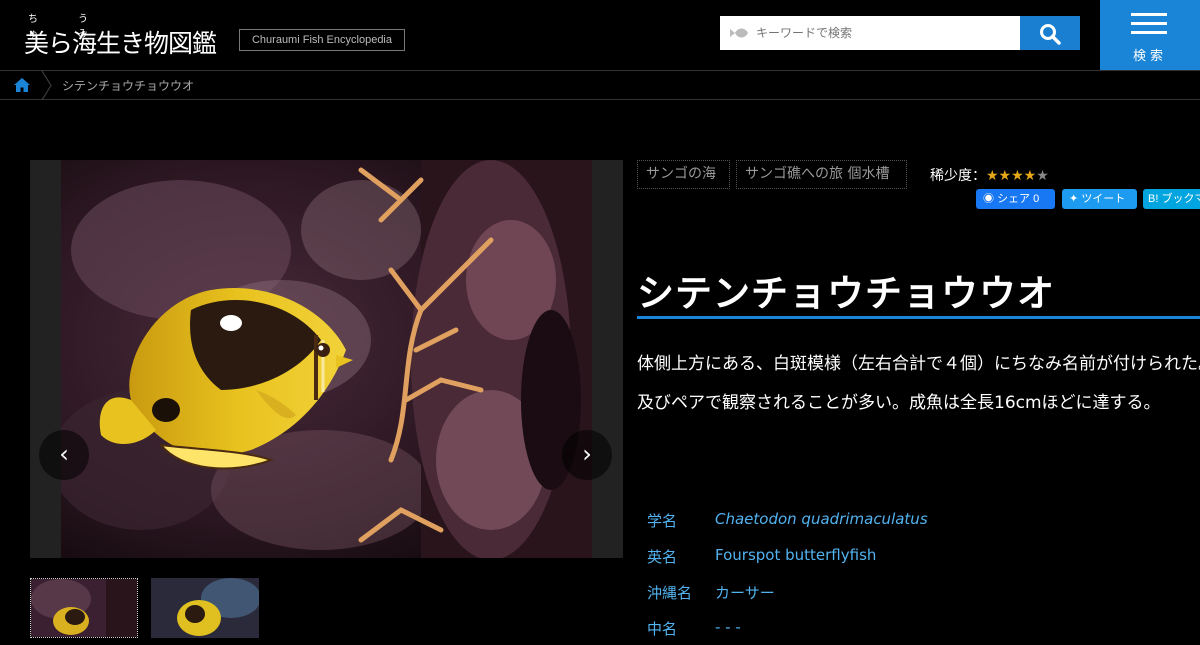 This screenshot has height=645, width=1200. I want to click on info-value: Chaetodon quadrimaculatus, so click(821, 519).